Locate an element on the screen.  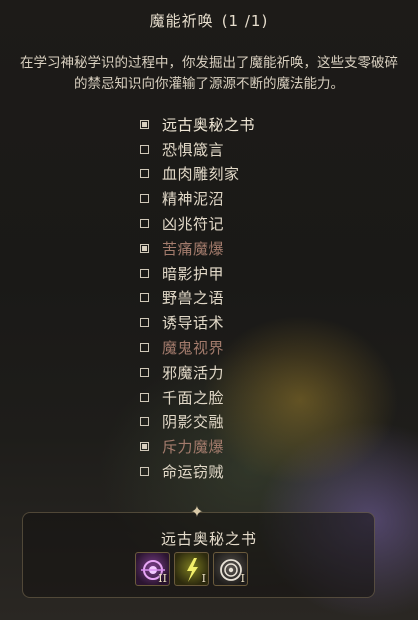
invocation-item: 诱导话术 is located at coordinates (197, 322).